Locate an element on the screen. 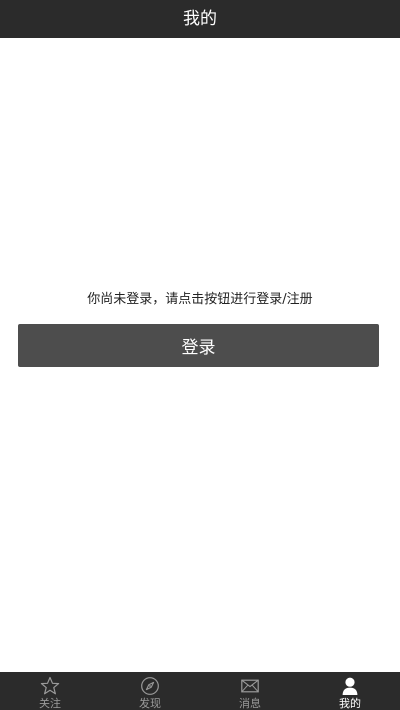 The height and width of the screenshot is (710, 400). login-button: 登录 is located at coordinates (198, 345).